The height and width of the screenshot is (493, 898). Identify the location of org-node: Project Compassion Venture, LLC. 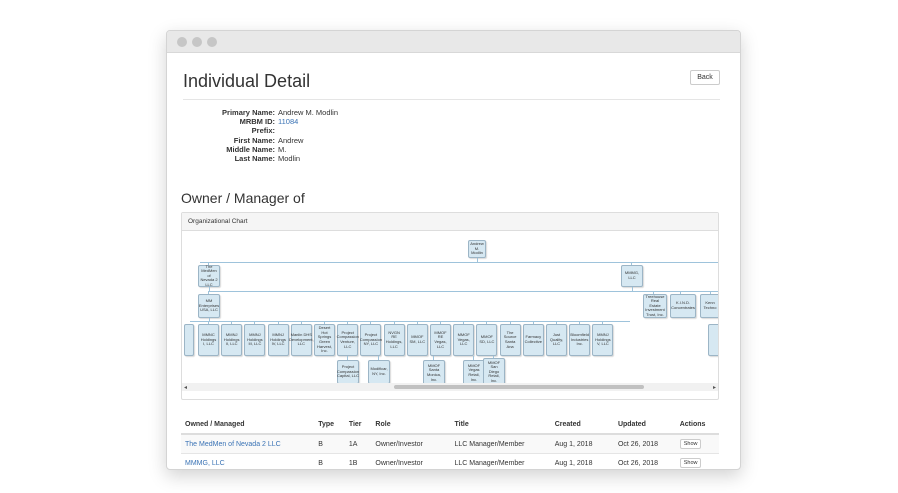
(348, 340).